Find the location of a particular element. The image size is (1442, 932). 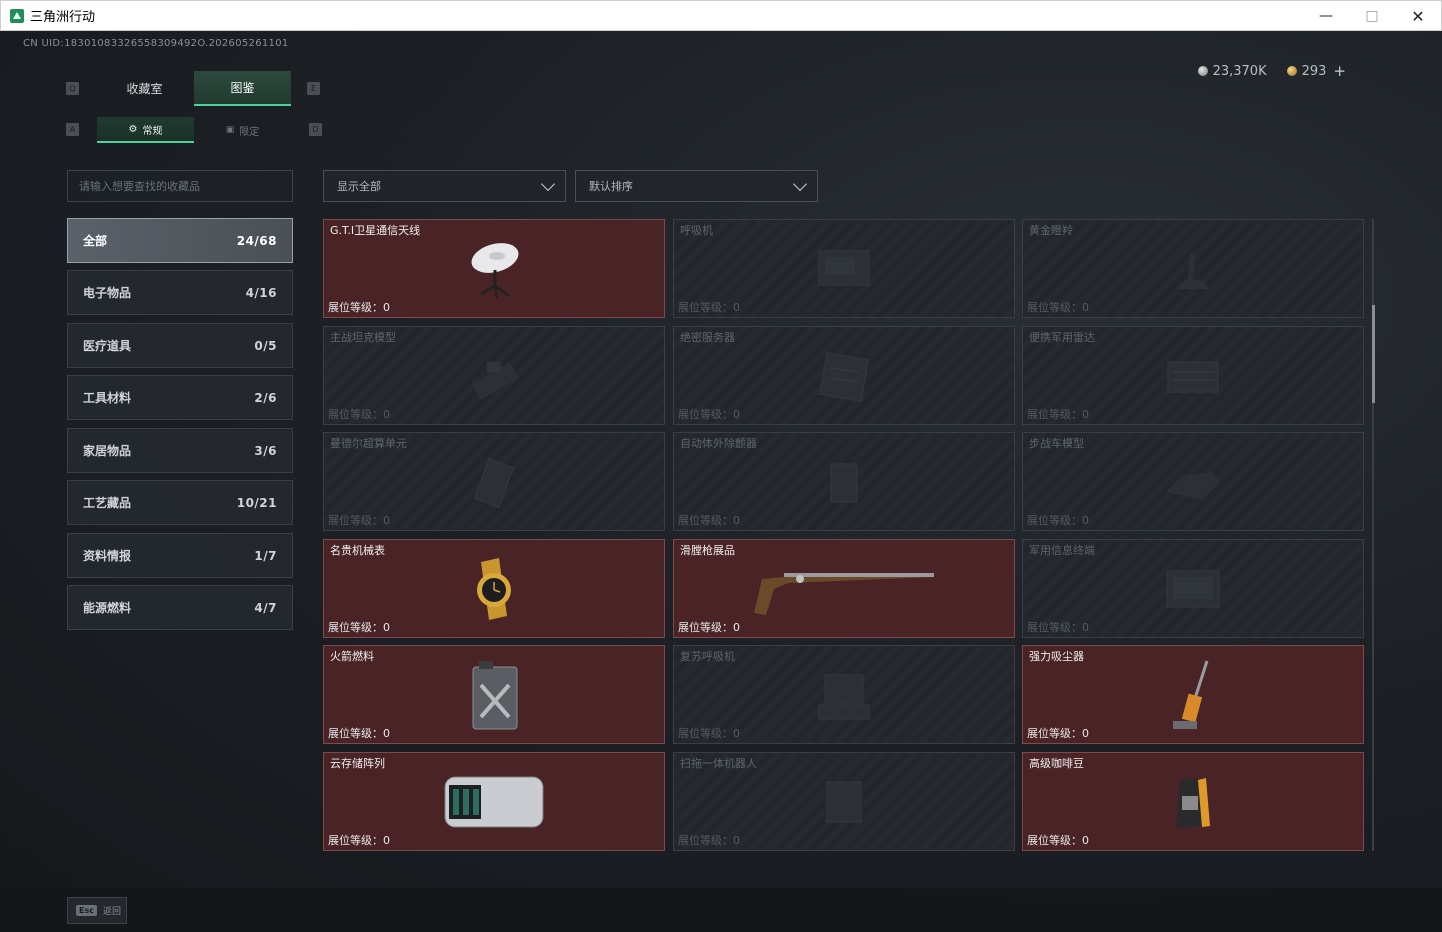

bottom-bar is located at coordinates (721, 910).